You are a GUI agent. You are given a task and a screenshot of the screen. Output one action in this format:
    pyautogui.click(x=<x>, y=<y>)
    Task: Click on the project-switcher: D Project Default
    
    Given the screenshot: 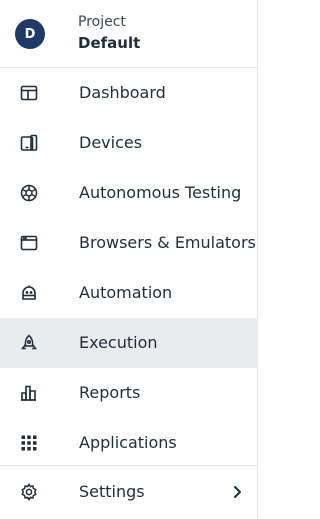 What is the action you would take?
    pyautogui.click(x=129, y=34)
    